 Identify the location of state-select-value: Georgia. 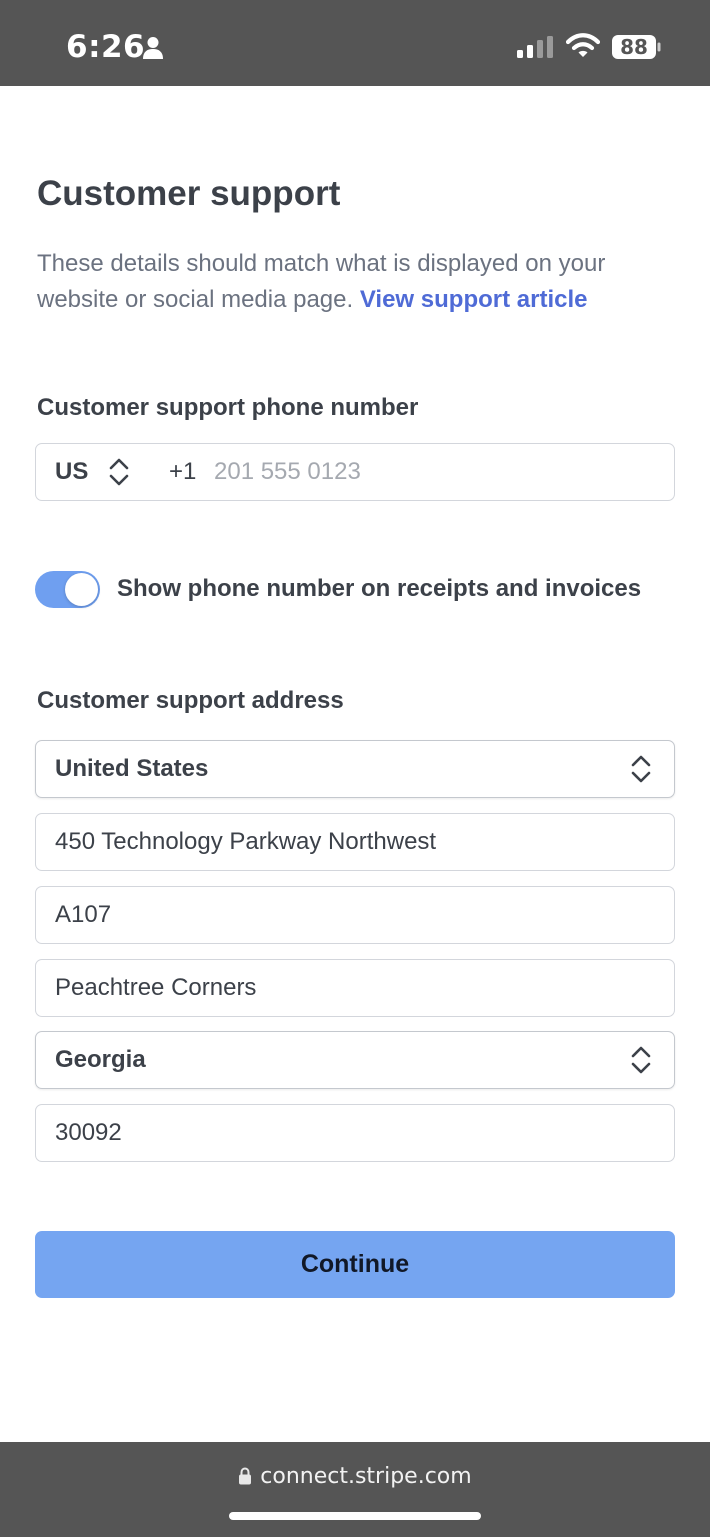
(100, 1059).